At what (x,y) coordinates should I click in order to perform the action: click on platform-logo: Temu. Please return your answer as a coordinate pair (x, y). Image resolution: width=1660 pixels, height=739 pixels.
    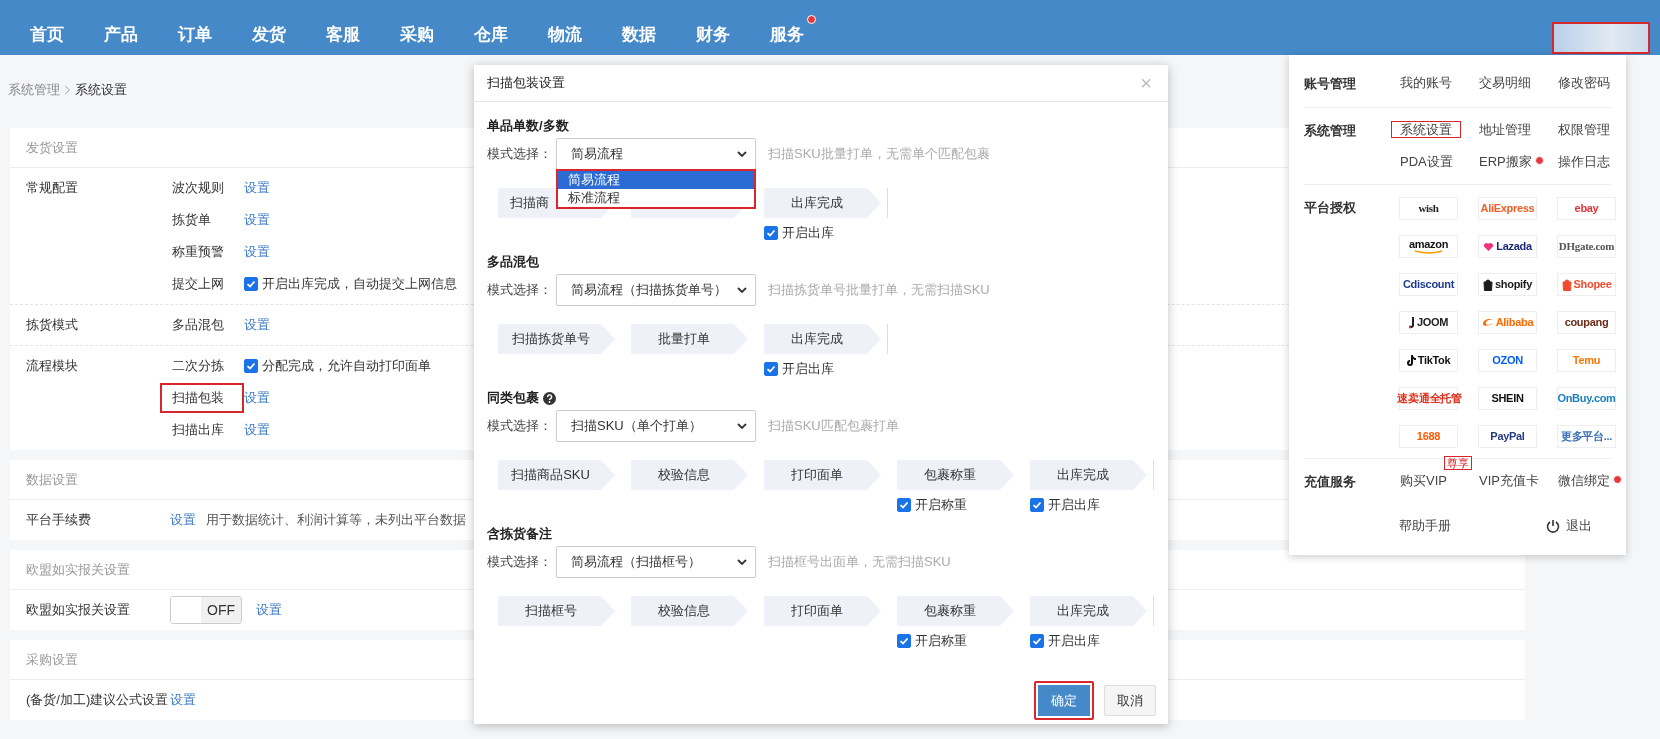
    Looking at the image, I should click on (1586, 360).